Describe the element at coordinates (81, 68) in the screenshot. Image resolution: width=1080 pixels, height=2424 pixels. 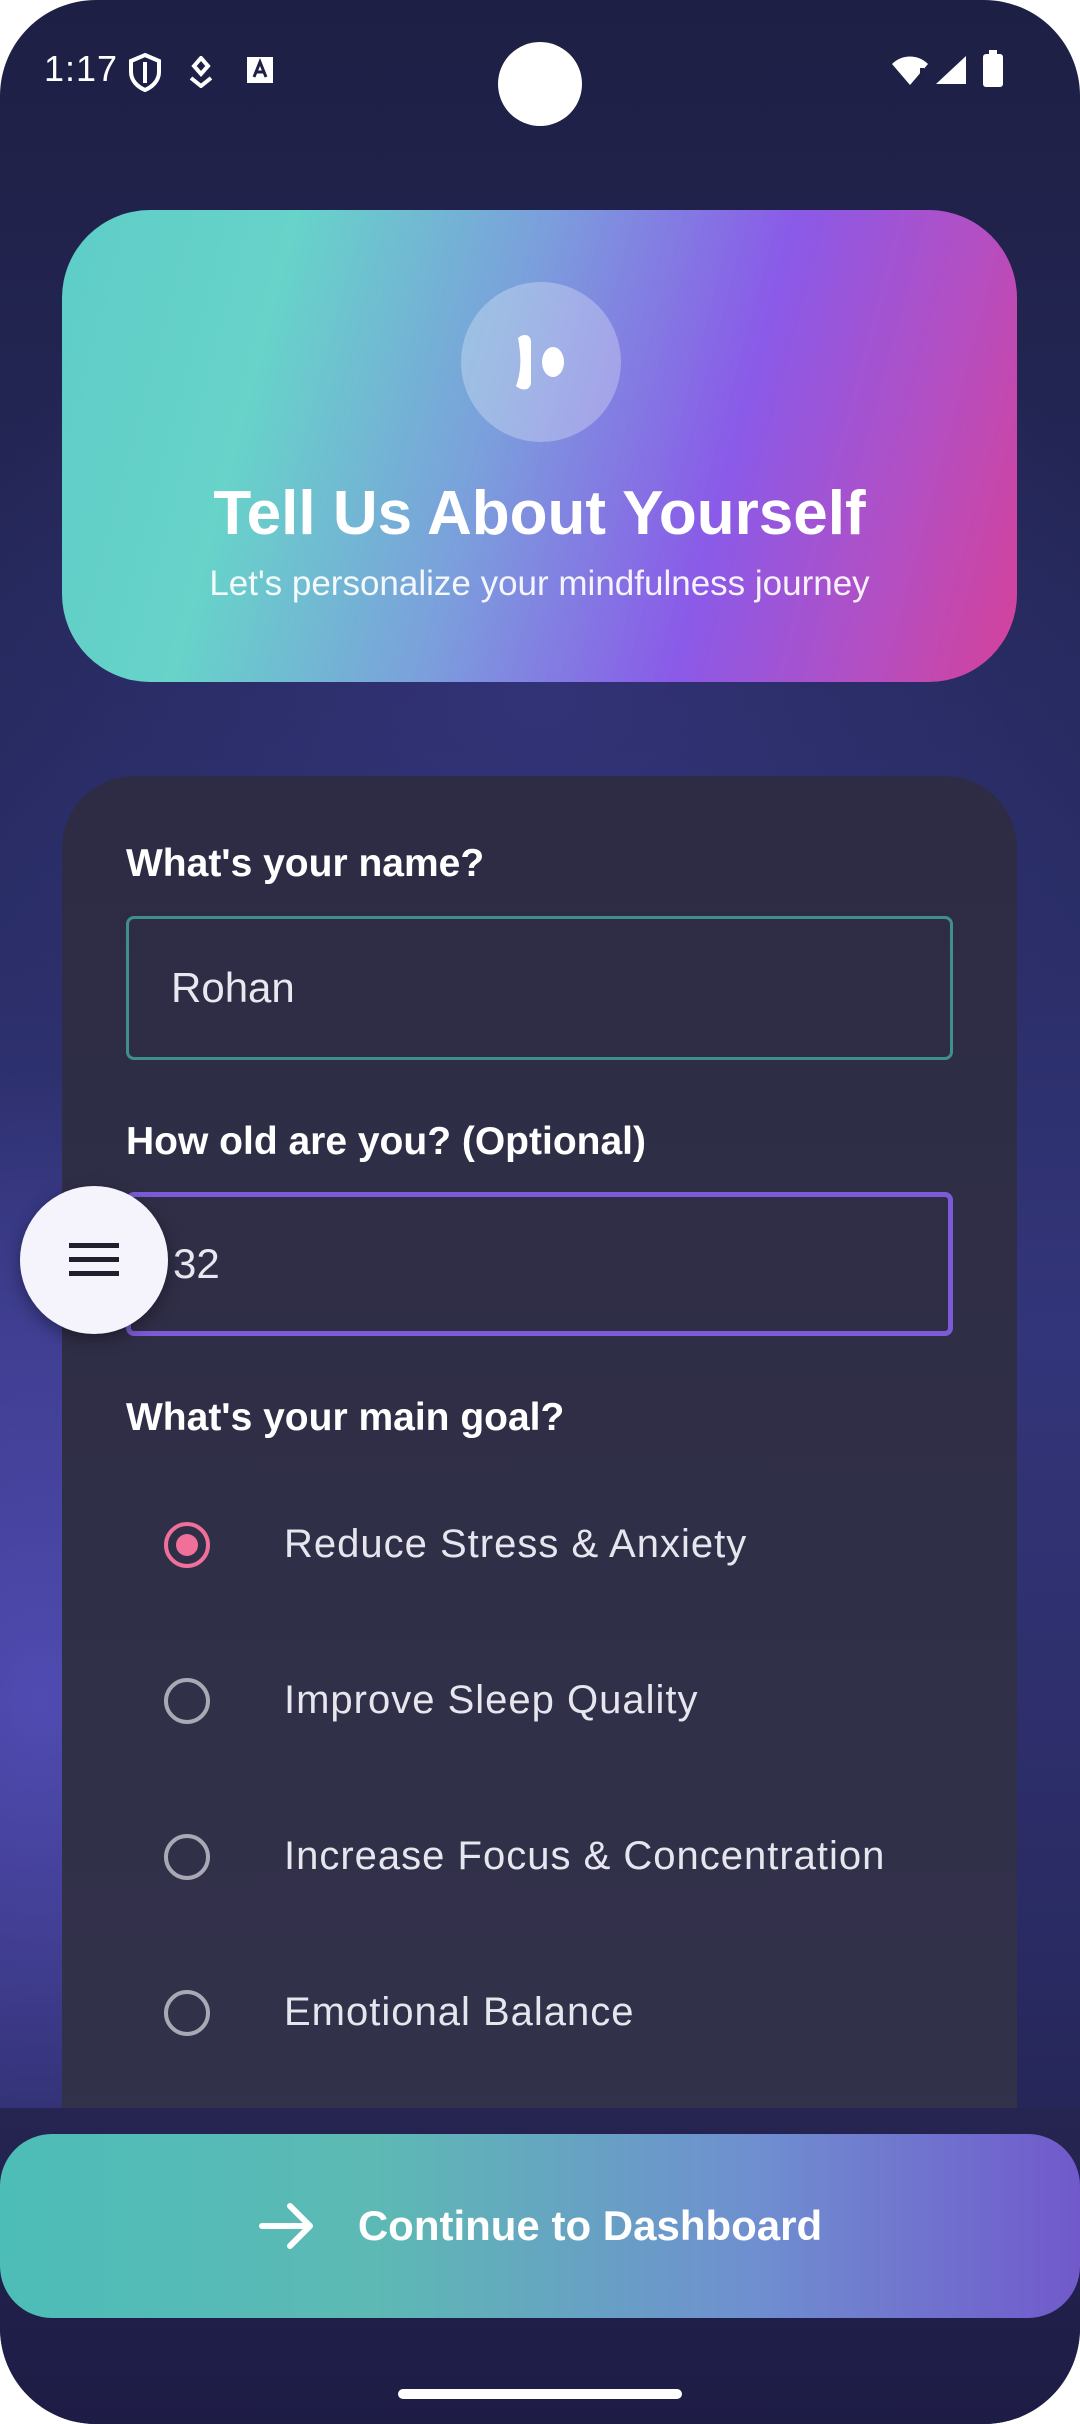
I see `status-time: 1:17` at that location.